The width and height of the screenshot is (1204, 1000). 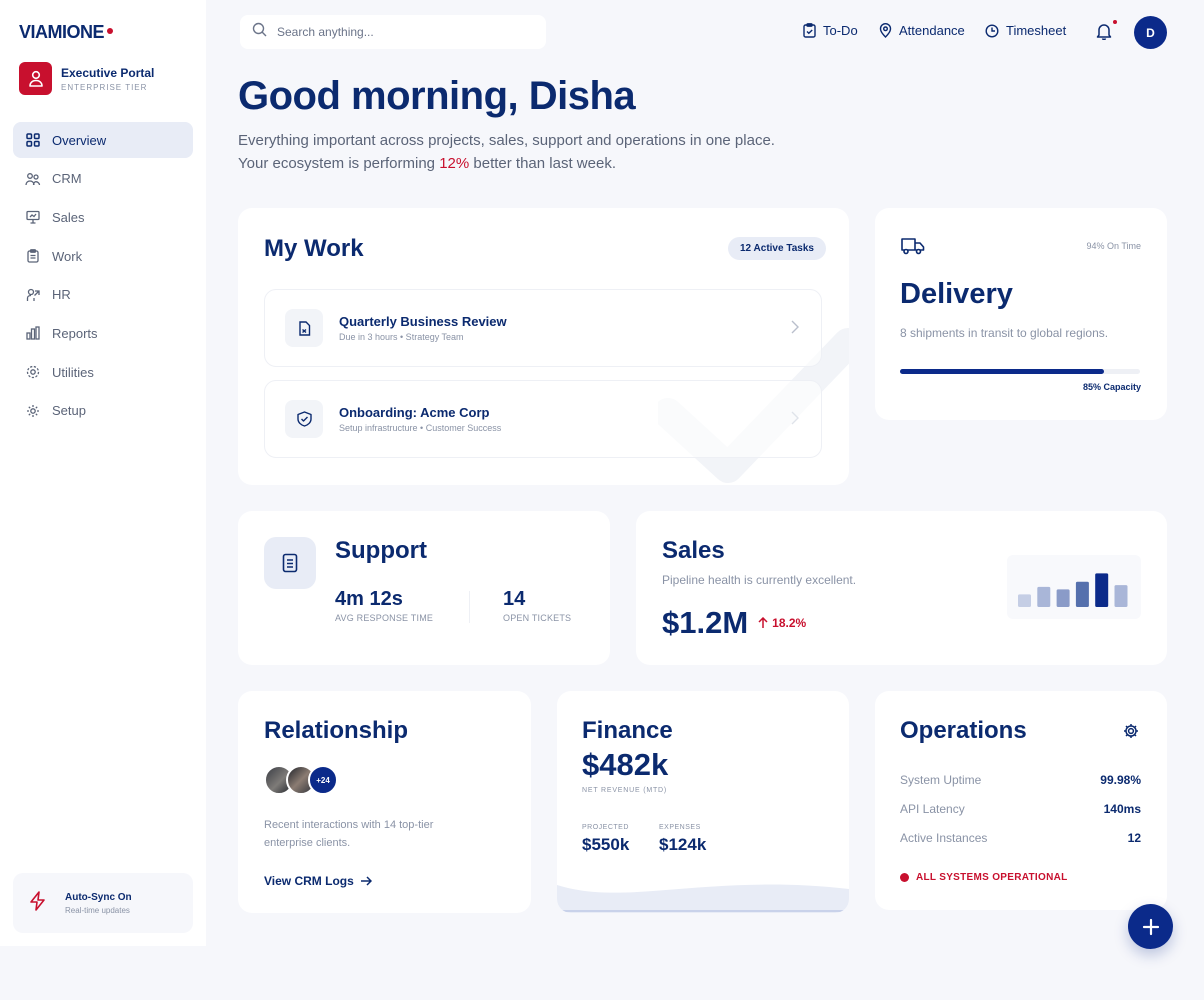 What do you see at coordinates (103, 256) in the screenshot?
I see `sidebar-item-work: Work` at bounding box center [103, 256].